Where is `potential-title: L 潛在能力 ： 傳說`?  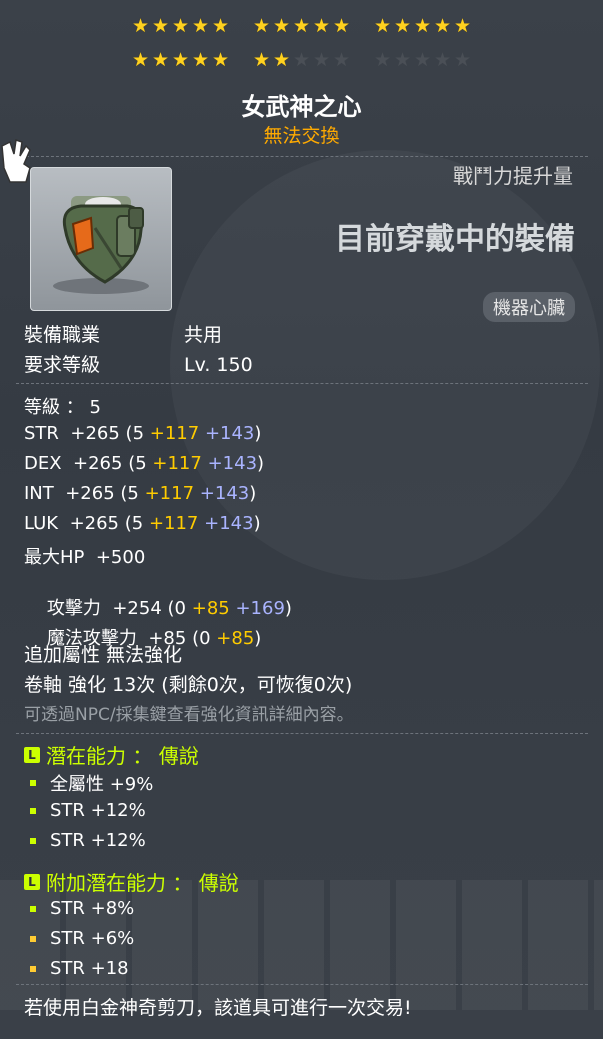 potential-title: L 潛在能力 ： 傳說 is located at coordinates (111, 754).